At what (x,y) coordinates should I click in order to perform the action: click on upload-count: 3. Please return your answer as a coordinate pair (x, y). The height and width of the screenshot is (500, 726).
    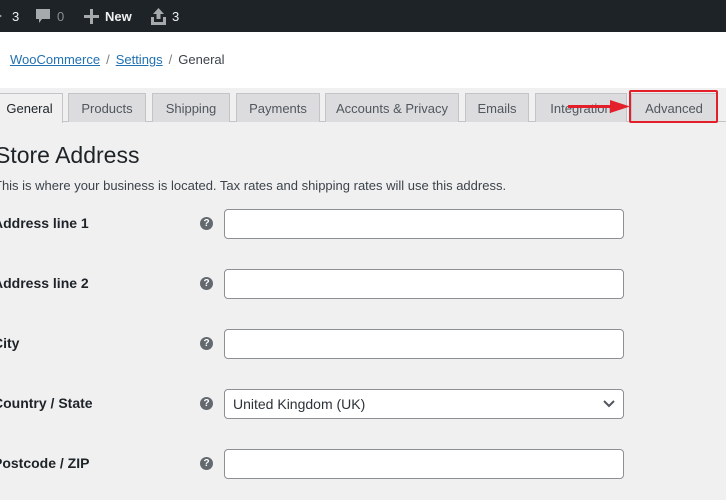
    Looking at the image, I should click on (176, 16).